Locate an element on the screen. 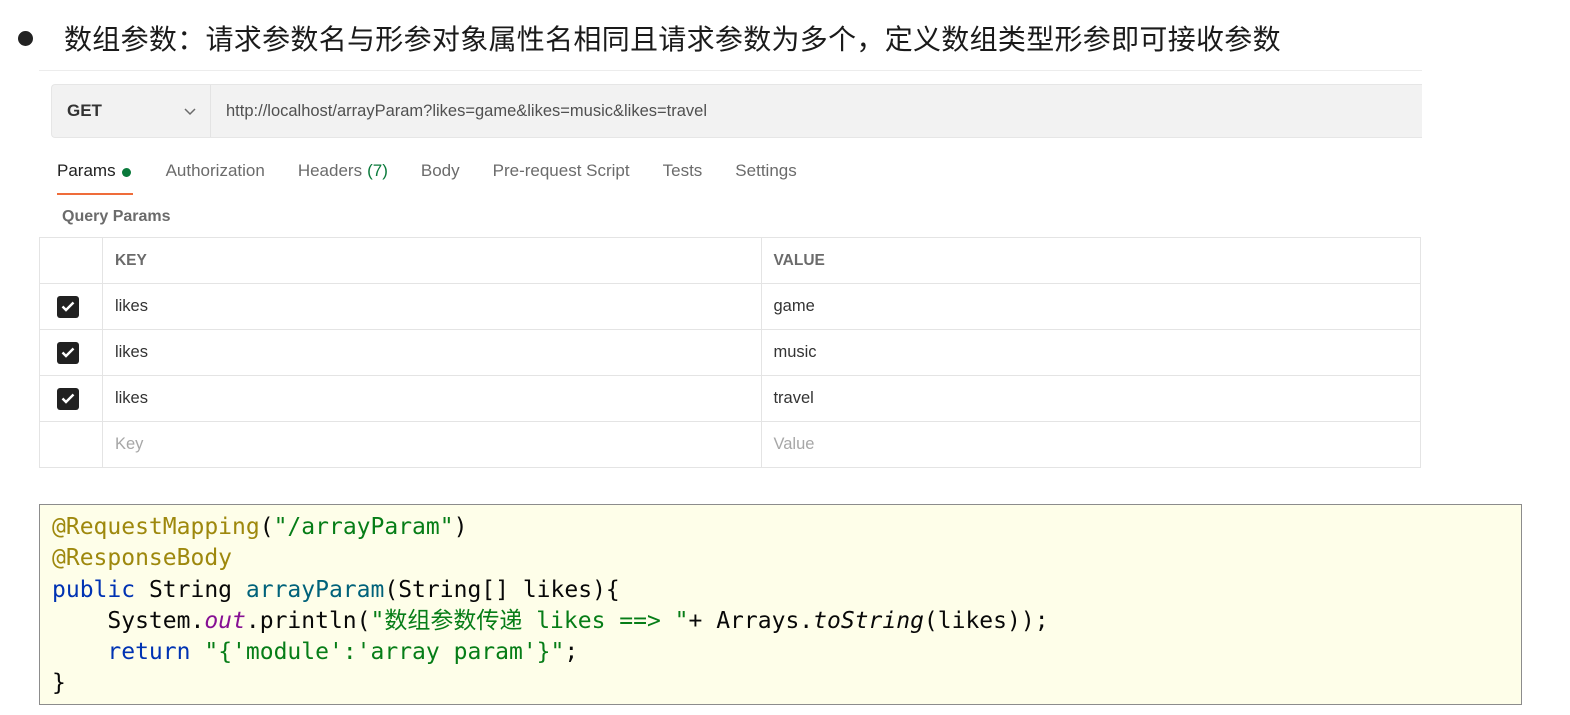 The width and height of the screenshot is (1570, 715). code-line: return "{'module':'array param'}"; is located at coordinates (786, 652).